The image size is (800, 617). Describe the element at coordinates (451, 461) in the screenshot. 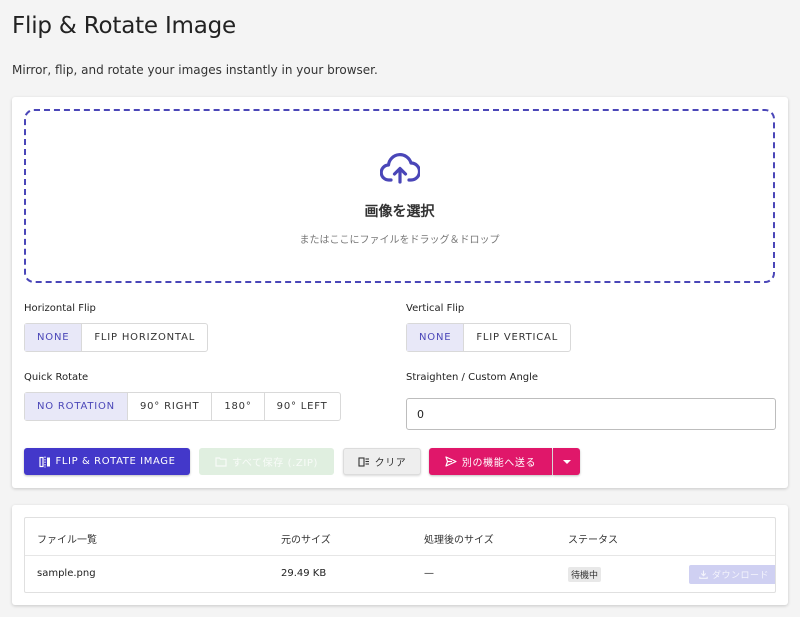

I see `send-icon` at that location.